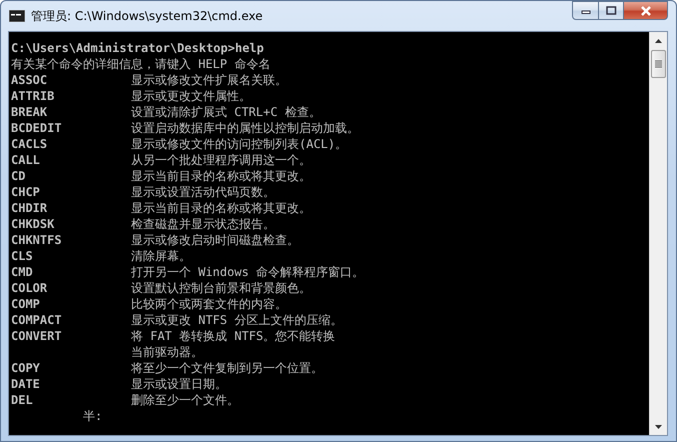 The height and width of the screenshot is (442, 677). I want to click on minimize-button, so click(585, 10).